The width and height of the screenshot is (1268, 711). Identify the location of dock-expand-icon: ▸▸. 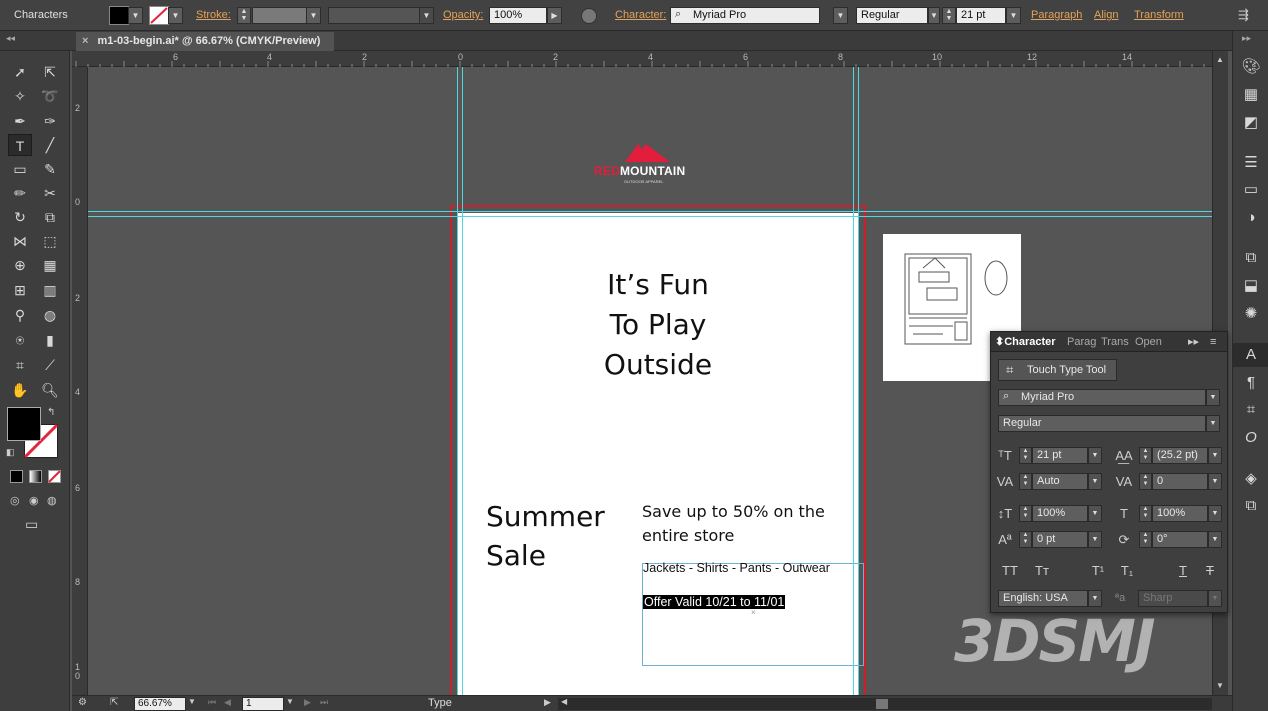
(1246, 38).